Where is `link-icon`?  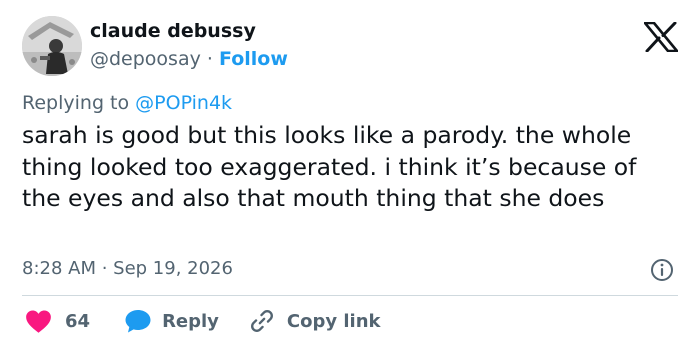 link-icon is located at coordinates (262, 321).